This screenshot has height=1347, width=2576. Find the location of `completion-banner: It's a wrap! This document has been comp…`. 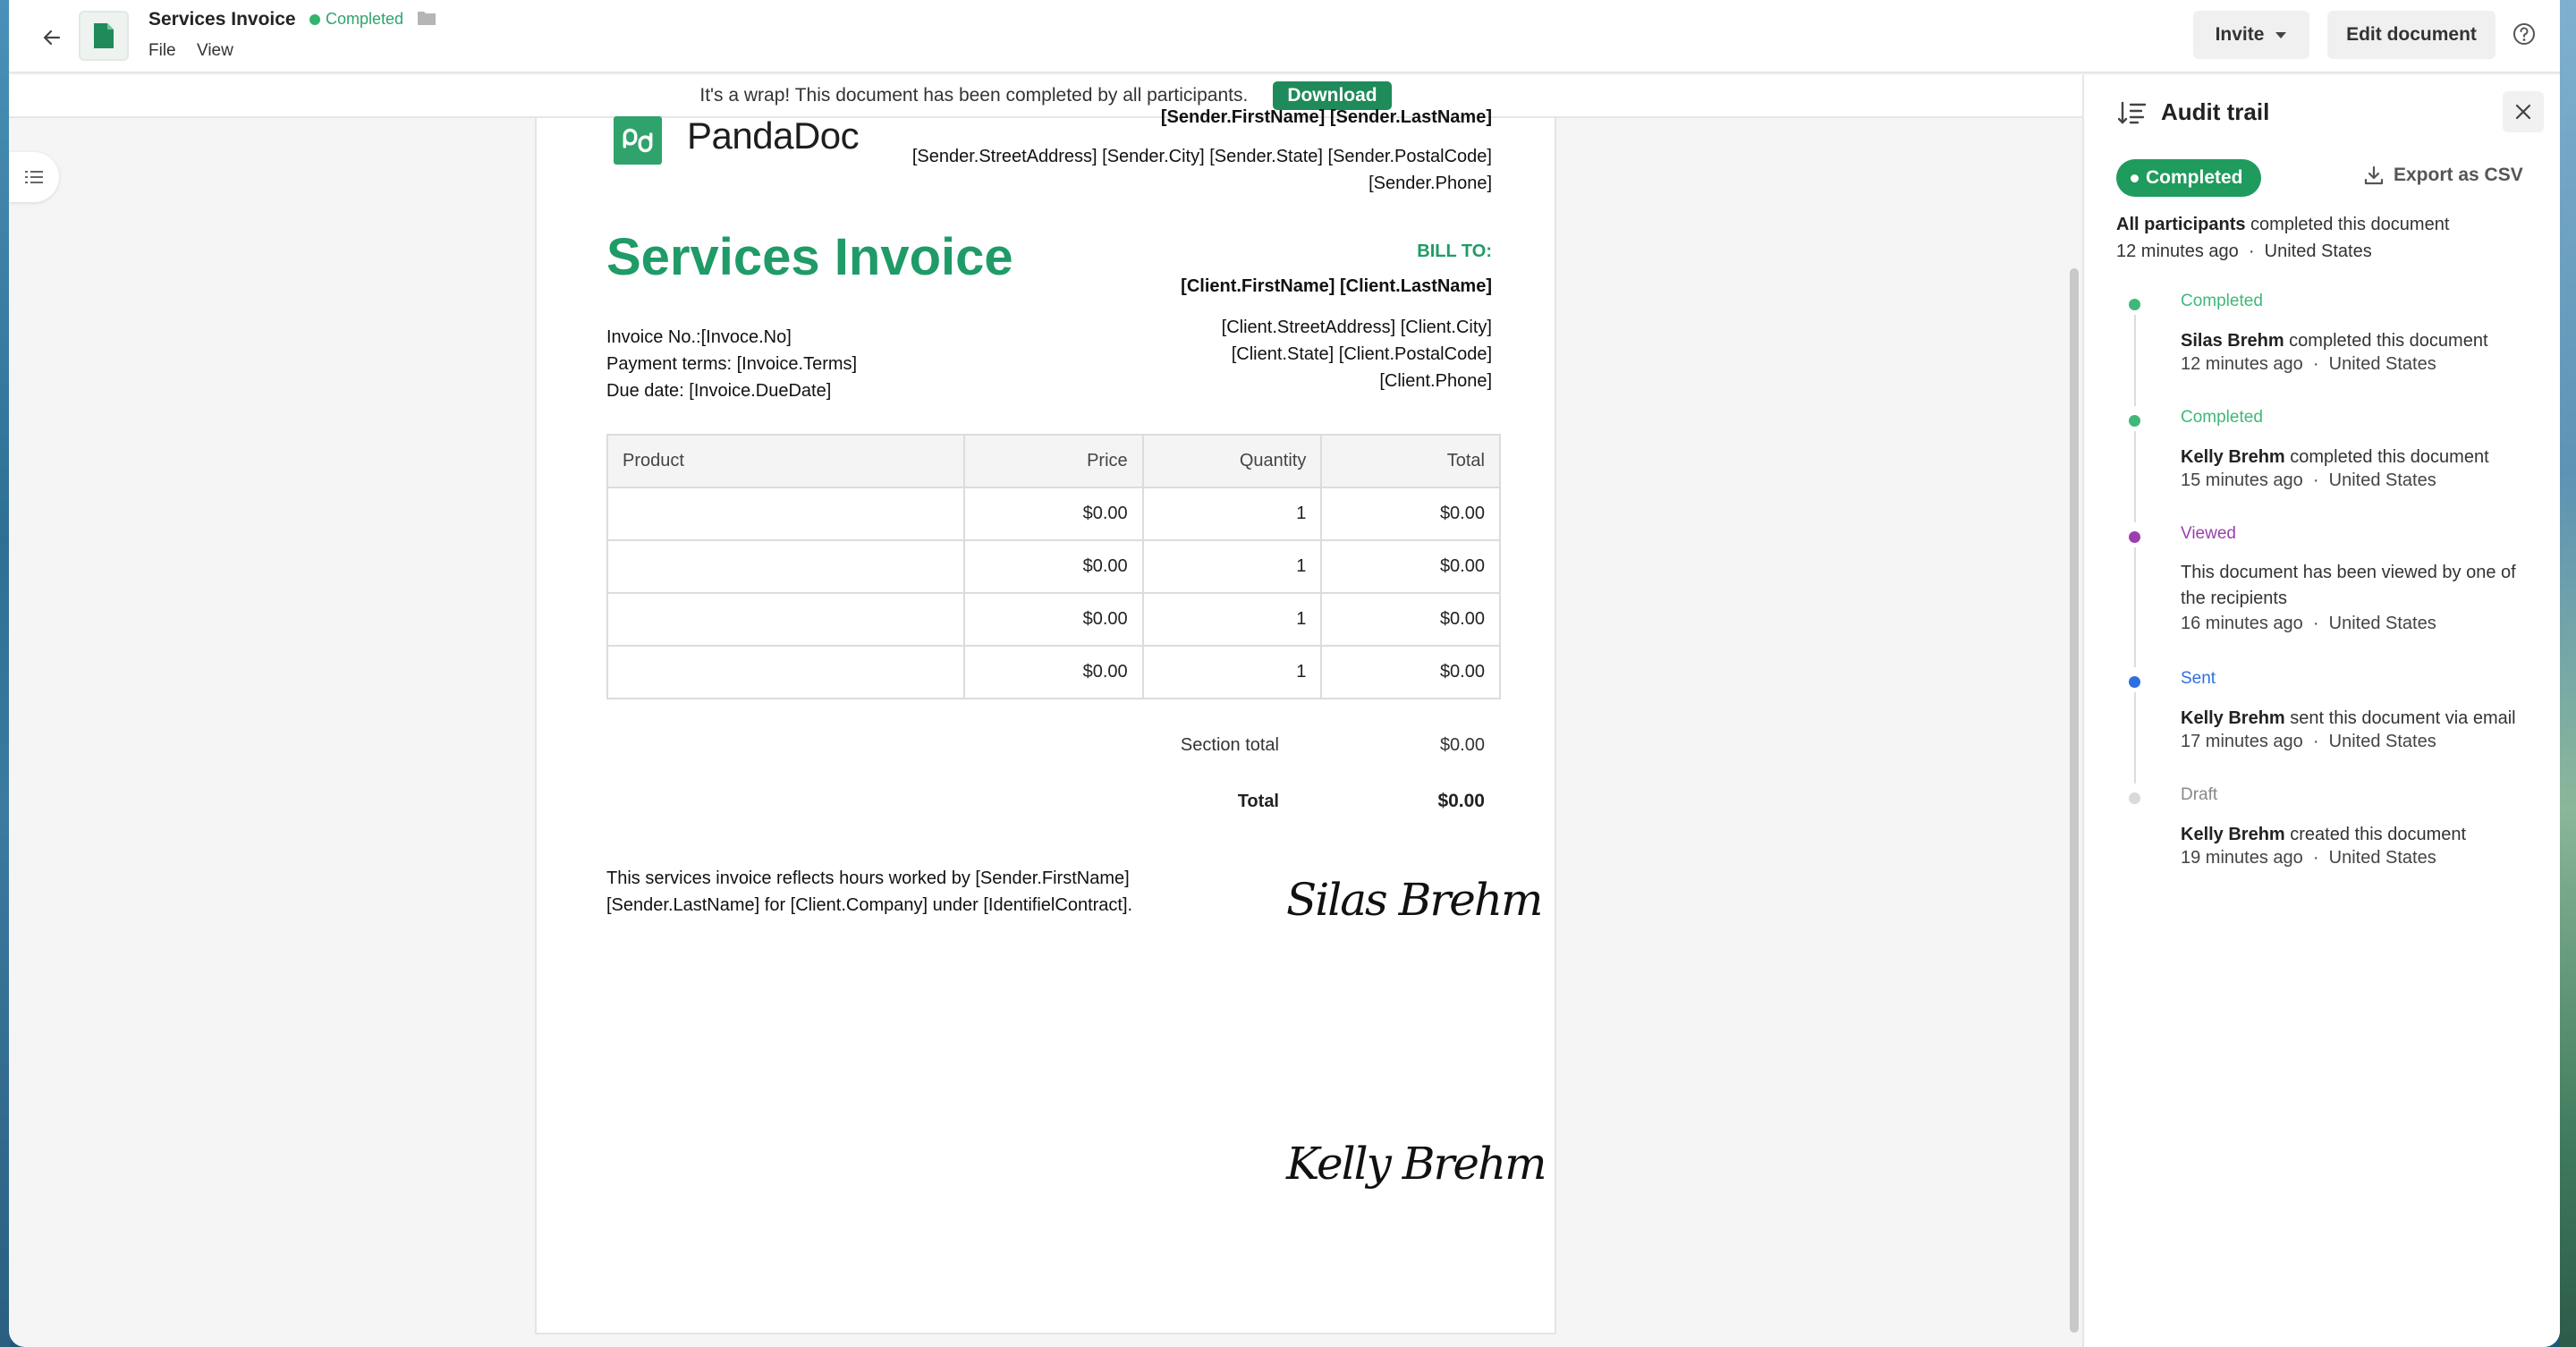

completion-banner: It's a wrap! This document has been comp… is located at coordinates (1045, 96).